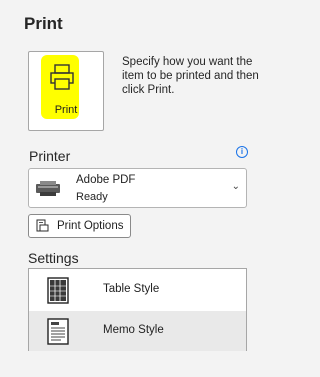 This screenshot has height=377, width=320. I want to click on memo-style-icon, so click(58, 331).